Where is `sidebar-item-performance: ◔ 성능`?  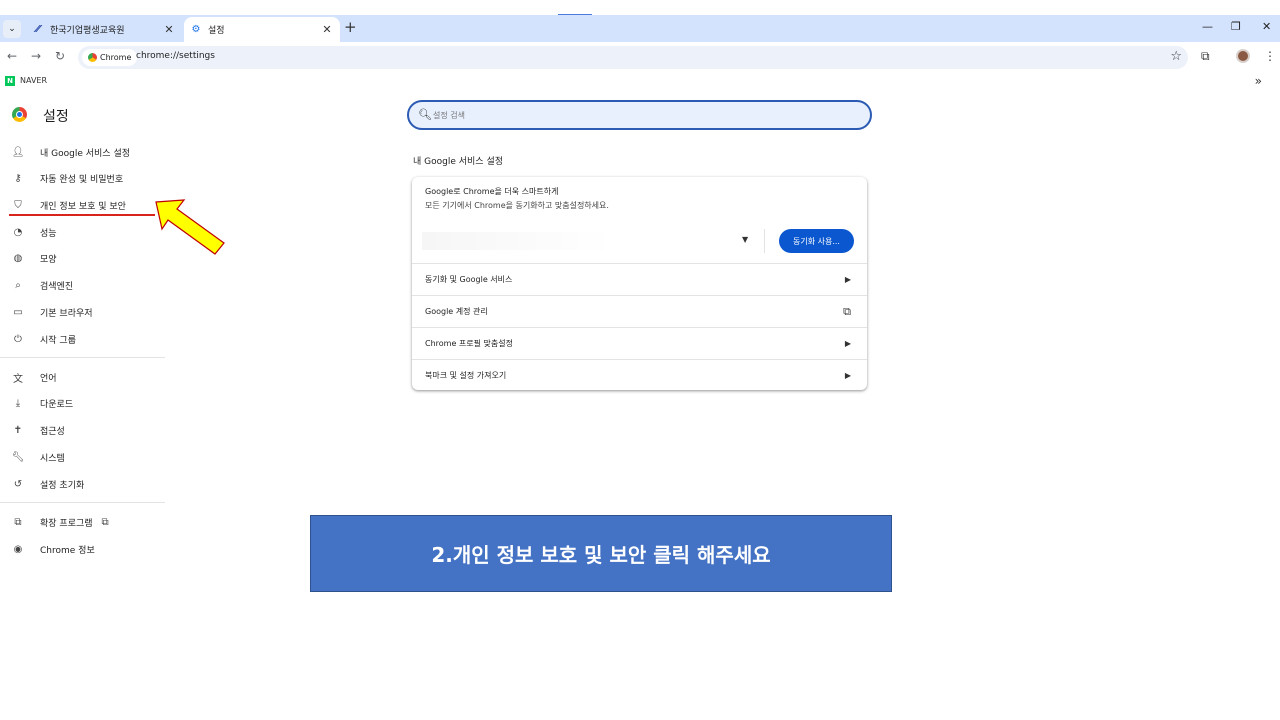
sidebar-item-performance: ◔ 성능 is located at coordinates (33, 232).